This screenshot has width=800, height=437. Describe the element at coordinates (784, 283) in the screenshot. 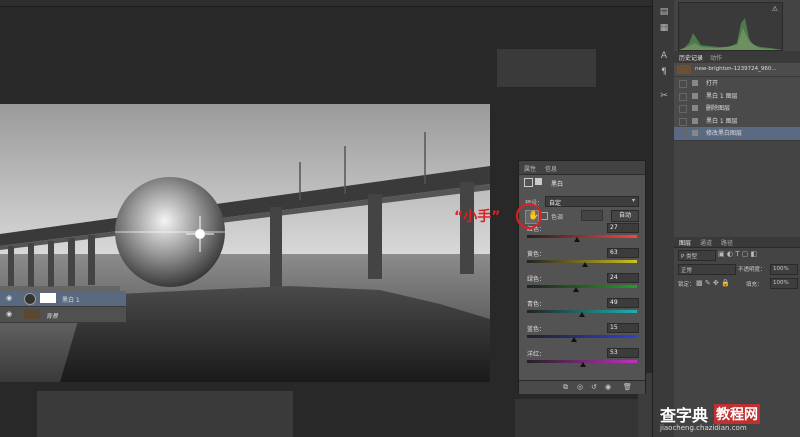

I see `fill-input: 100%` at that location.